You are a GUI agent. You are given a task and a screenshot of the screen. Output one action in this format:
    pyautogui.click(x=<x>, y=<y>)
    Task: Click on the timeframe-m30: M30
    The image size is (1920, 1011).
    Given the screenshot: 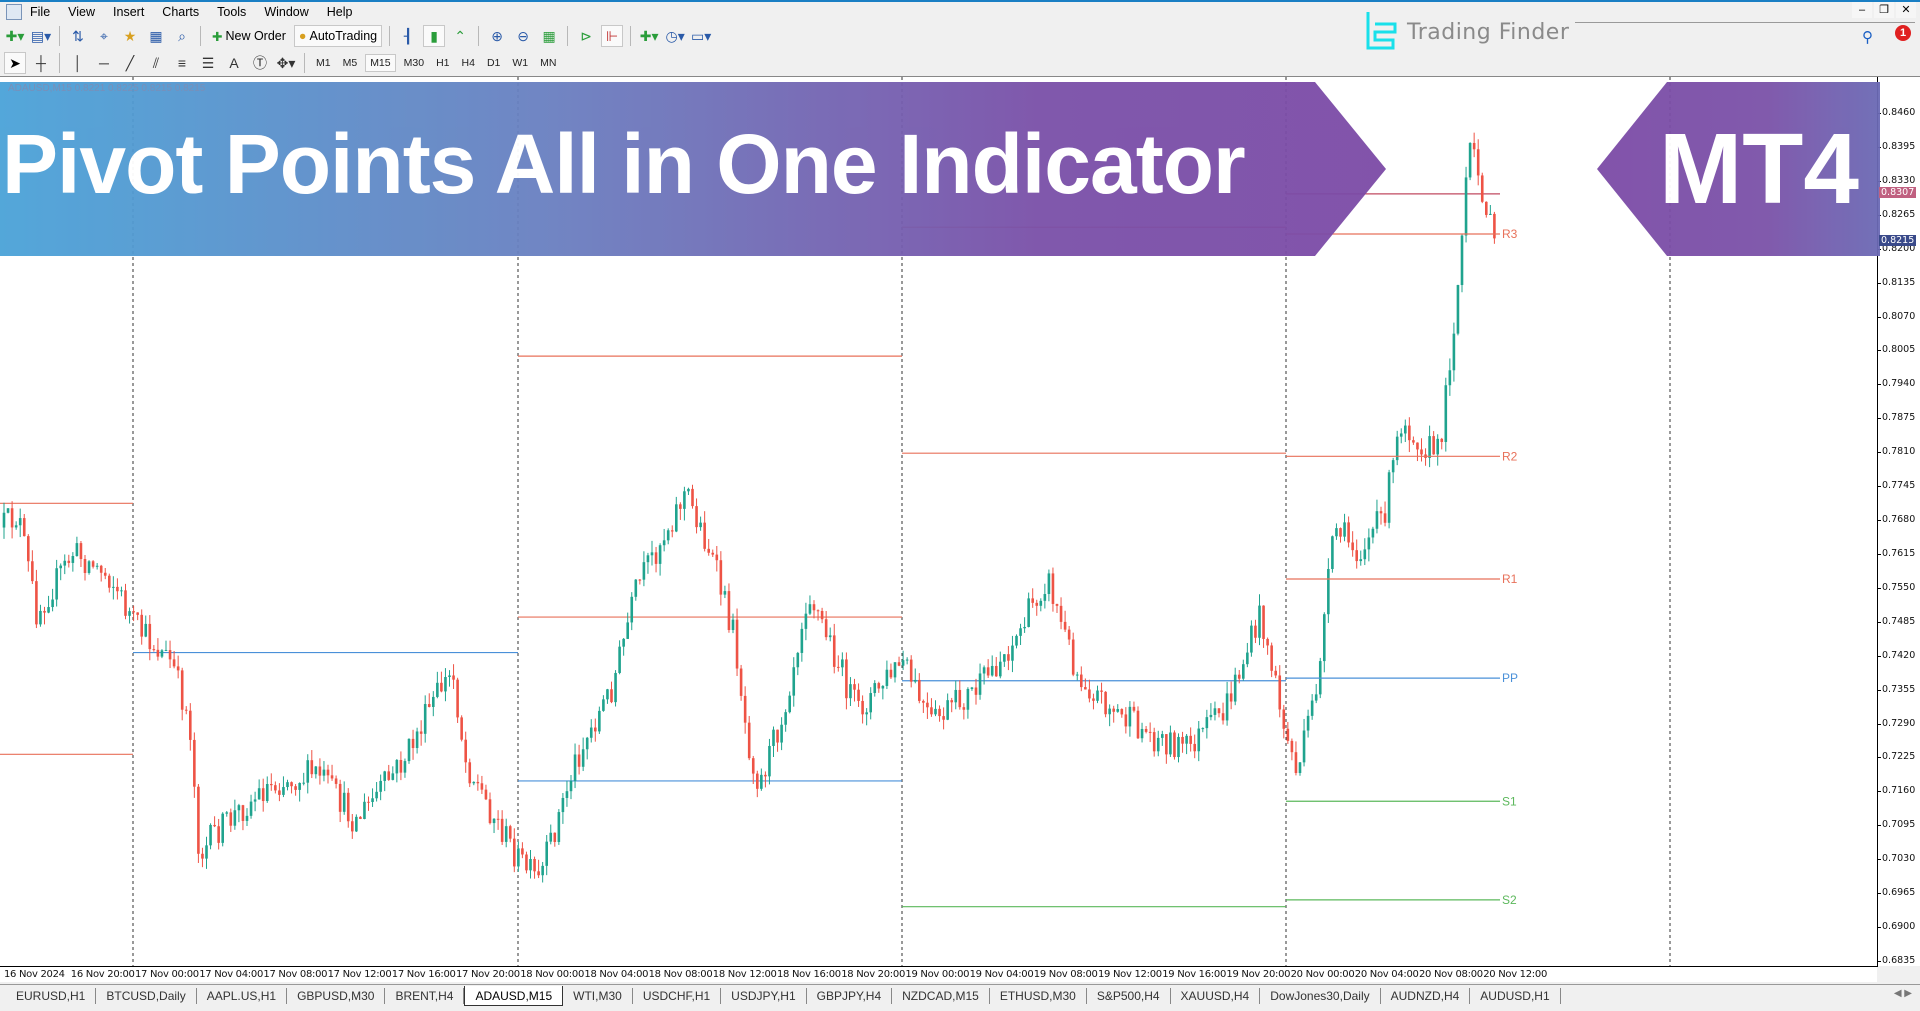 What is the action you would take?
    pyautogui.click(x=414, y=63)
    